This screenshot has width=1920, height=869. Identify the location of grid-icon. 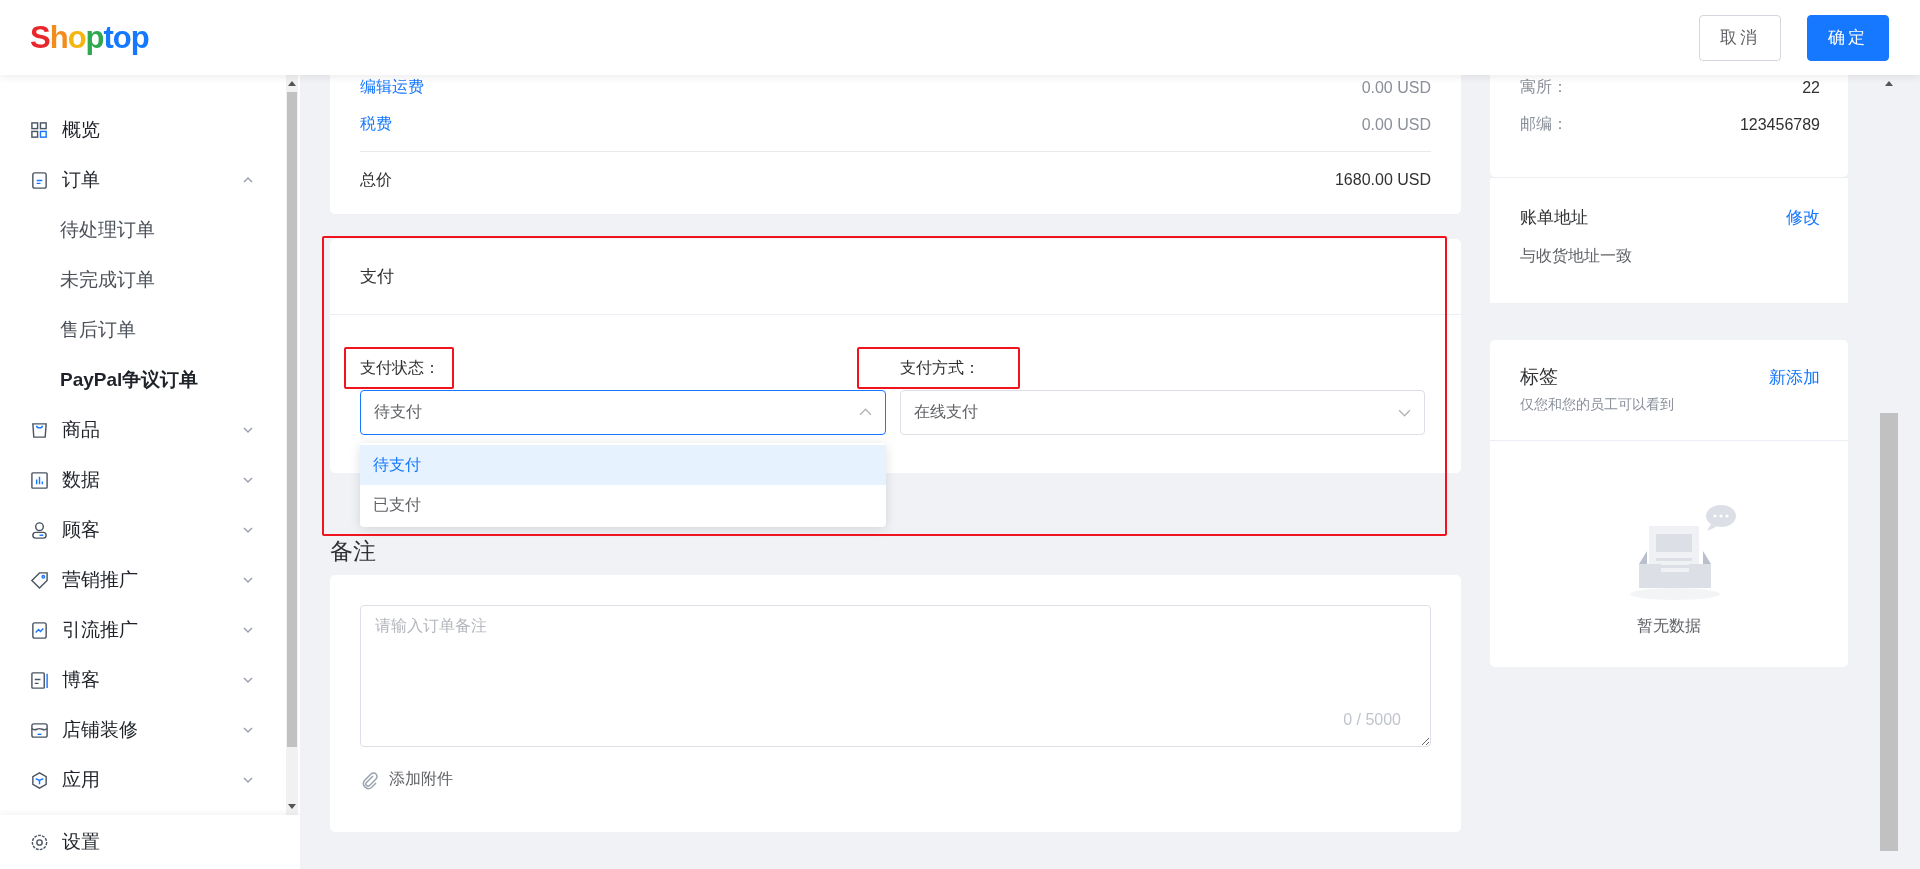
(39, 130).